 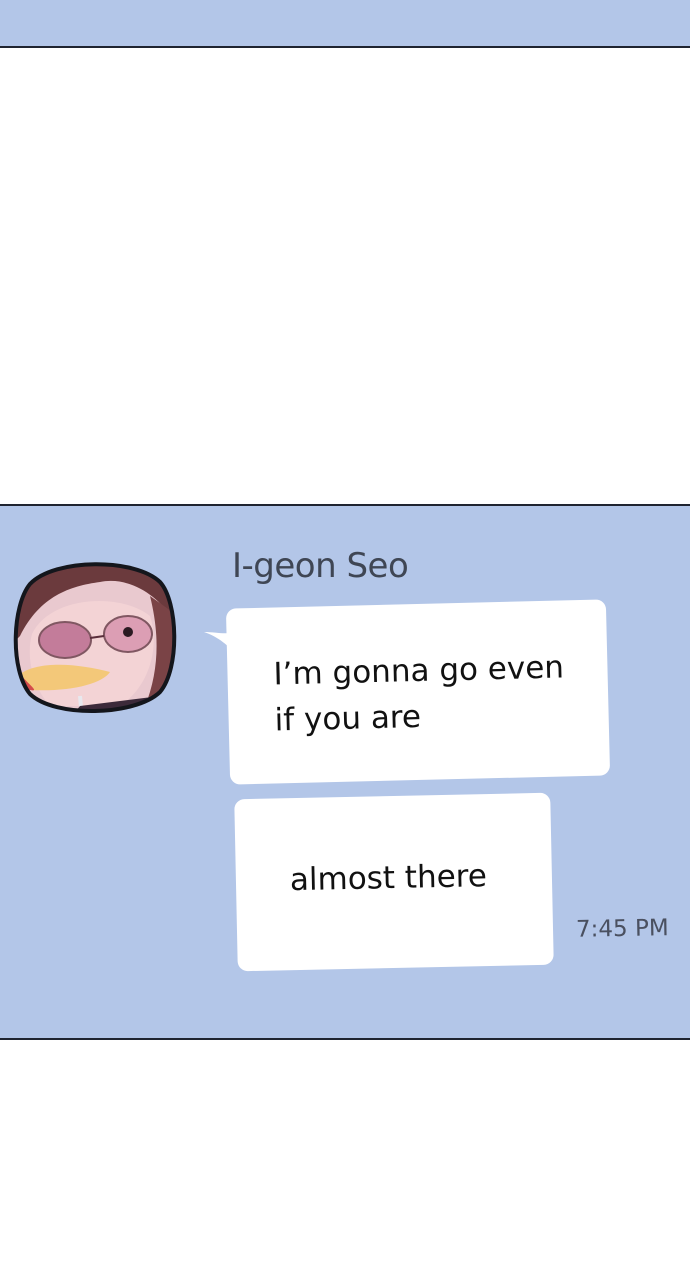 I want to click on message-bubble: almost there, so click(x=394, y=882).